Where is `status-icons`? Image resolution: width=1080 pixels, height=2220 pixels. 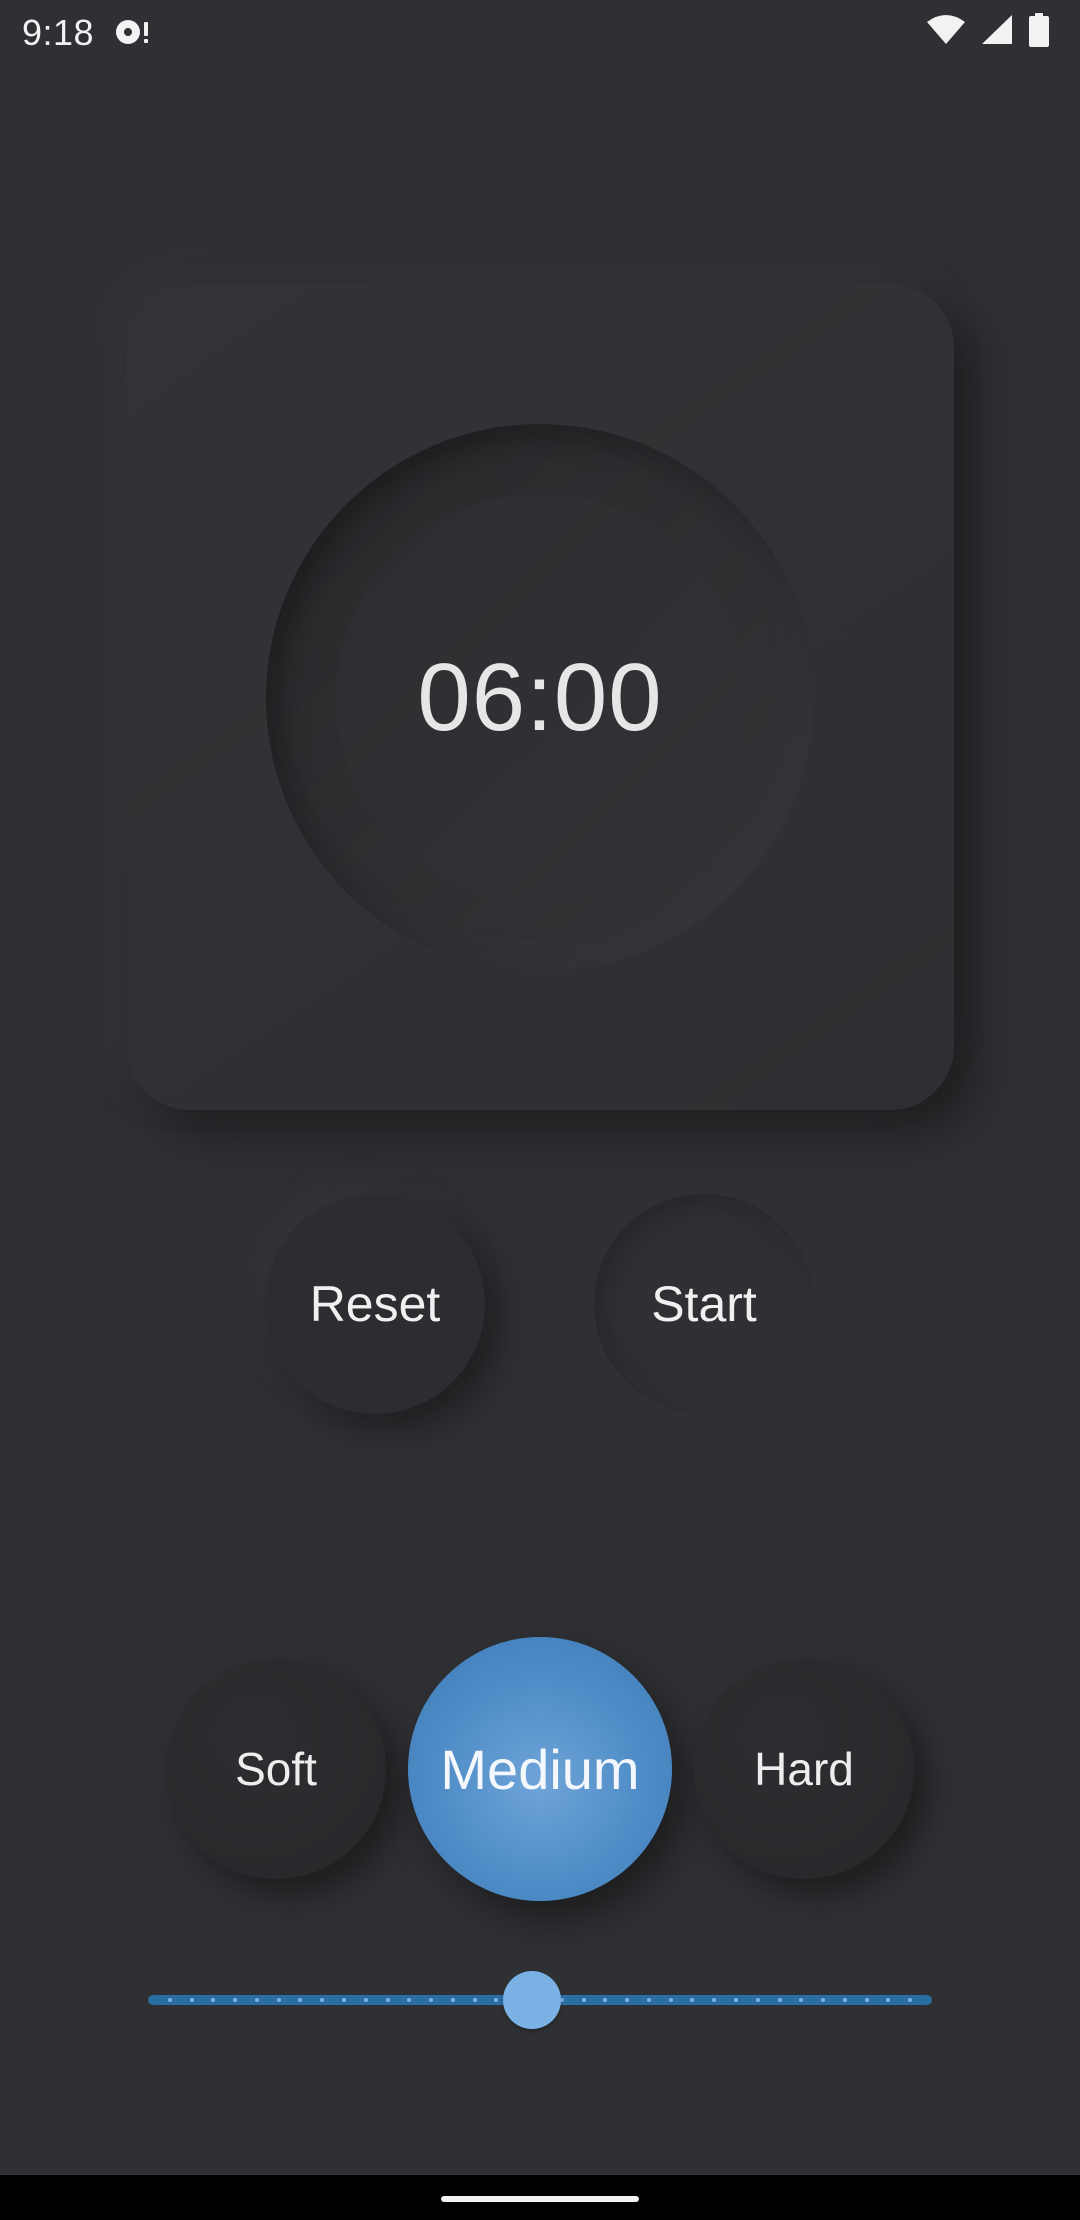 status-icons is located at coordinates (988, 32).